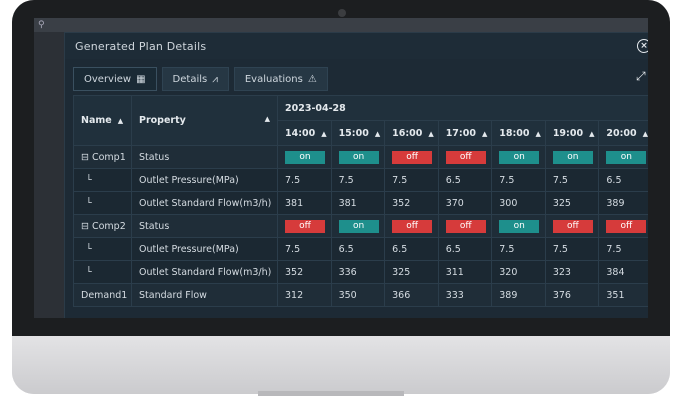 The image size is (680, 396). I want to click on tab-overview: Overview ▦, so click(115, 79).